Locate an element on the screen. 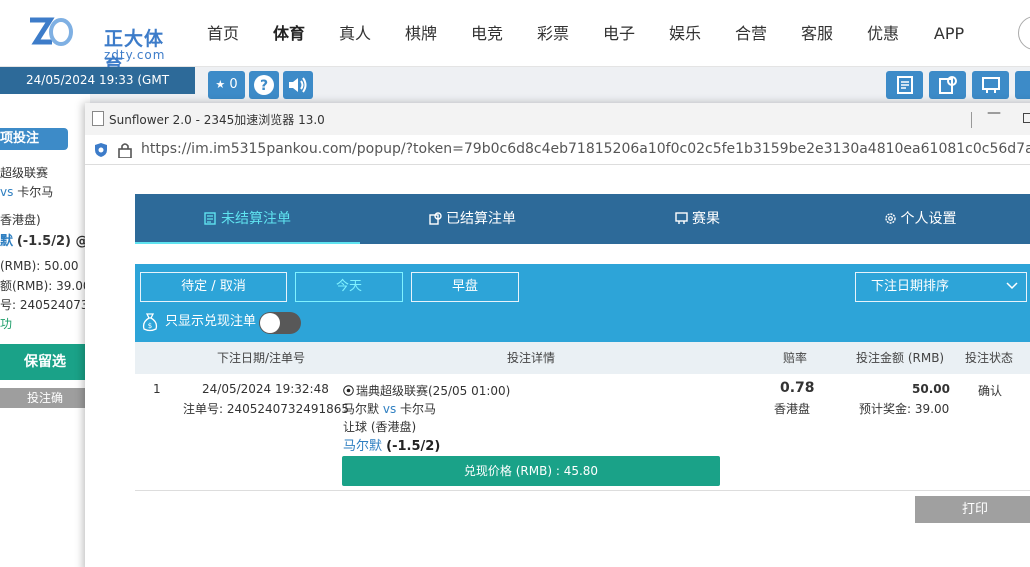 The width and height of the screenshot is (1030, 567). nav-support: 客服 is located at coordinates (817, 33).